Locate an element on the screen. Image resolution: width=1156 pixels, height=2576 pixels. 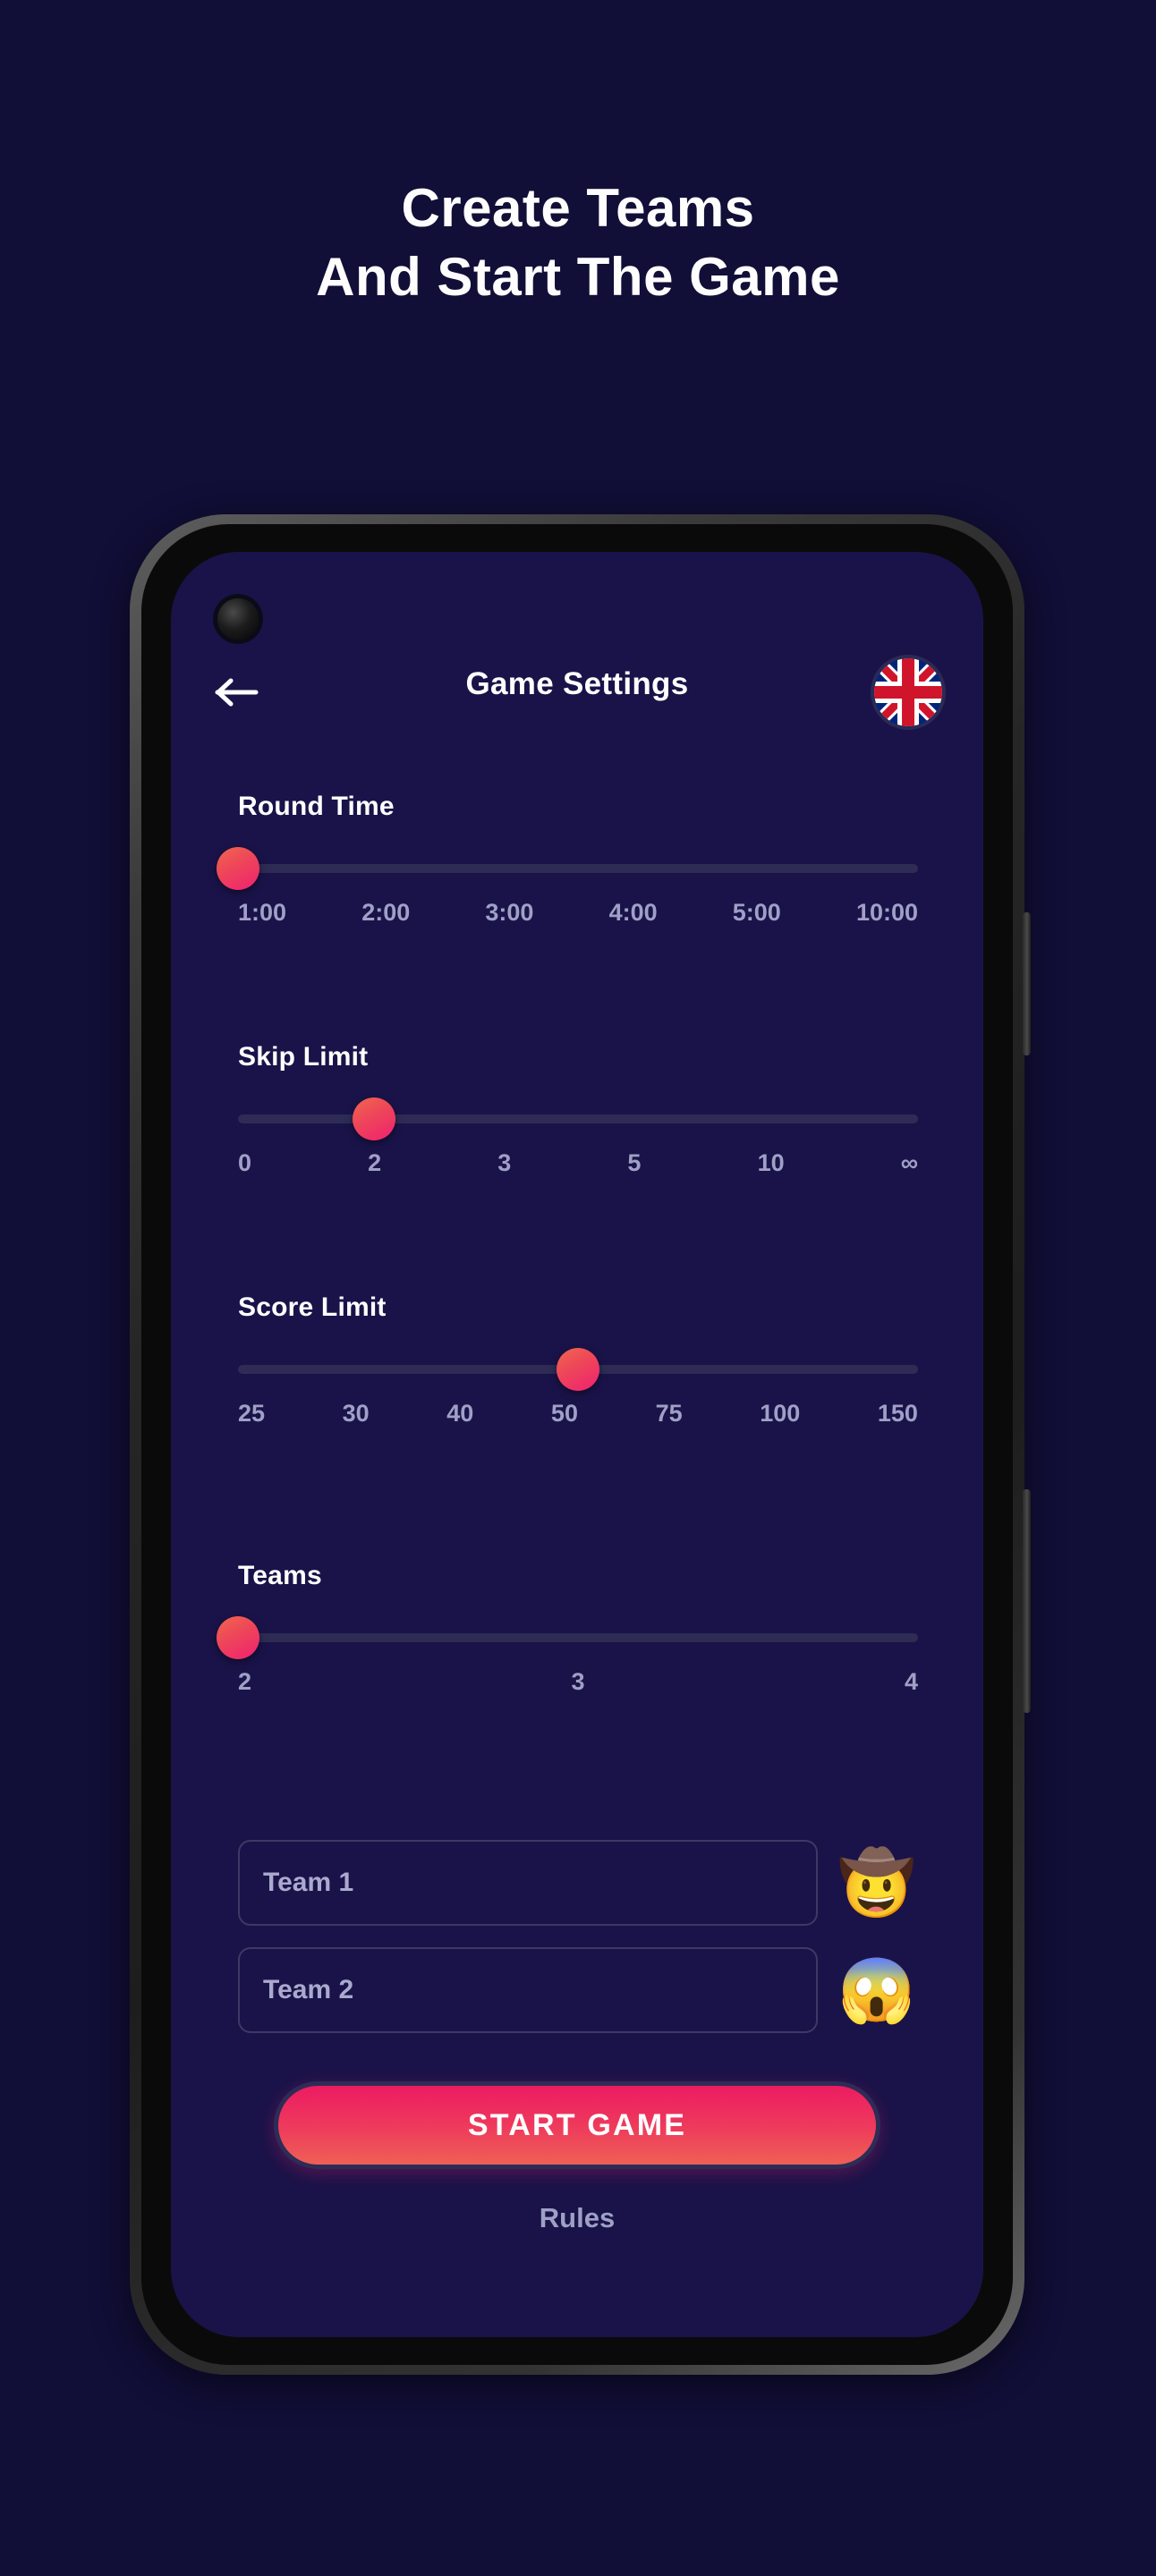
setting-label-teams: Teams is located at coordinates (280, 1575).